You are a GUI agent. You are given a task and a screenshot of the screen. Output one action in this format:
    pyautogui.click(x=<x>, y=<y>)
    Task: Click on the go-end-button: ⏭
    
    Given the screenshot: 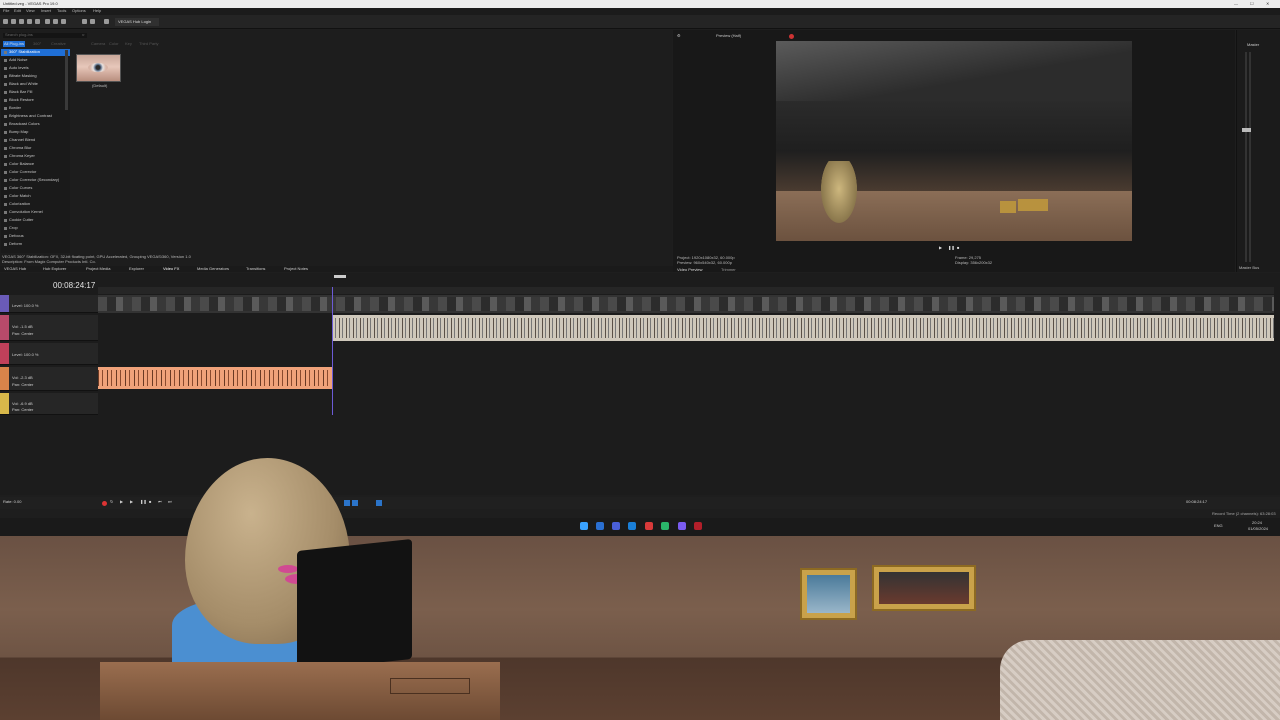 What is the action you would take?
    pyautogui.click(x=170, y=502)
    